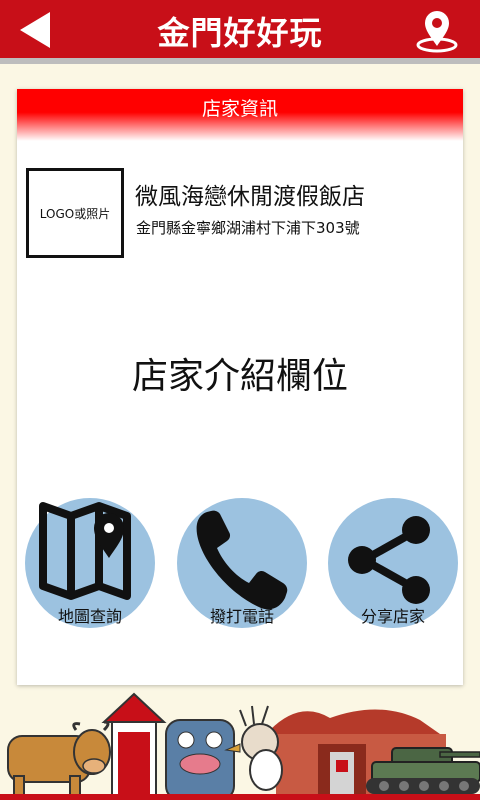 The width and height of the screenshot is (480, 800). I want to click on logo-placeholder-text: LOGO或照片, so click(75, 213).